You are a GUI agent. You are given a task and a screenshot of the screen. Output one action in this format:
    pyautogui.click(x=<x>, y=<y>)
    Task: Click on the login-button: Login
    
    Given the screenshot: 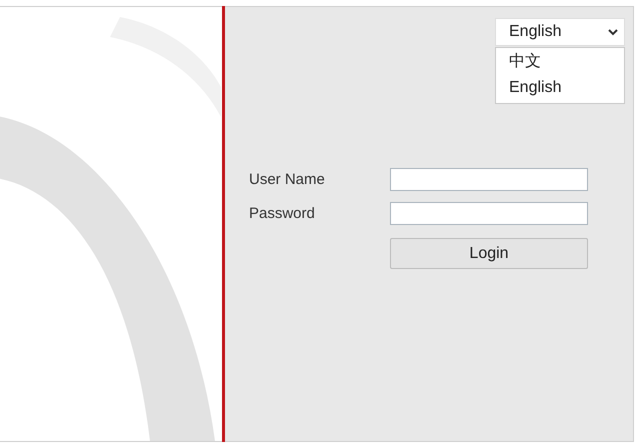 What is the action you would take?
    pyautogui.click(x=489, y=253)
    